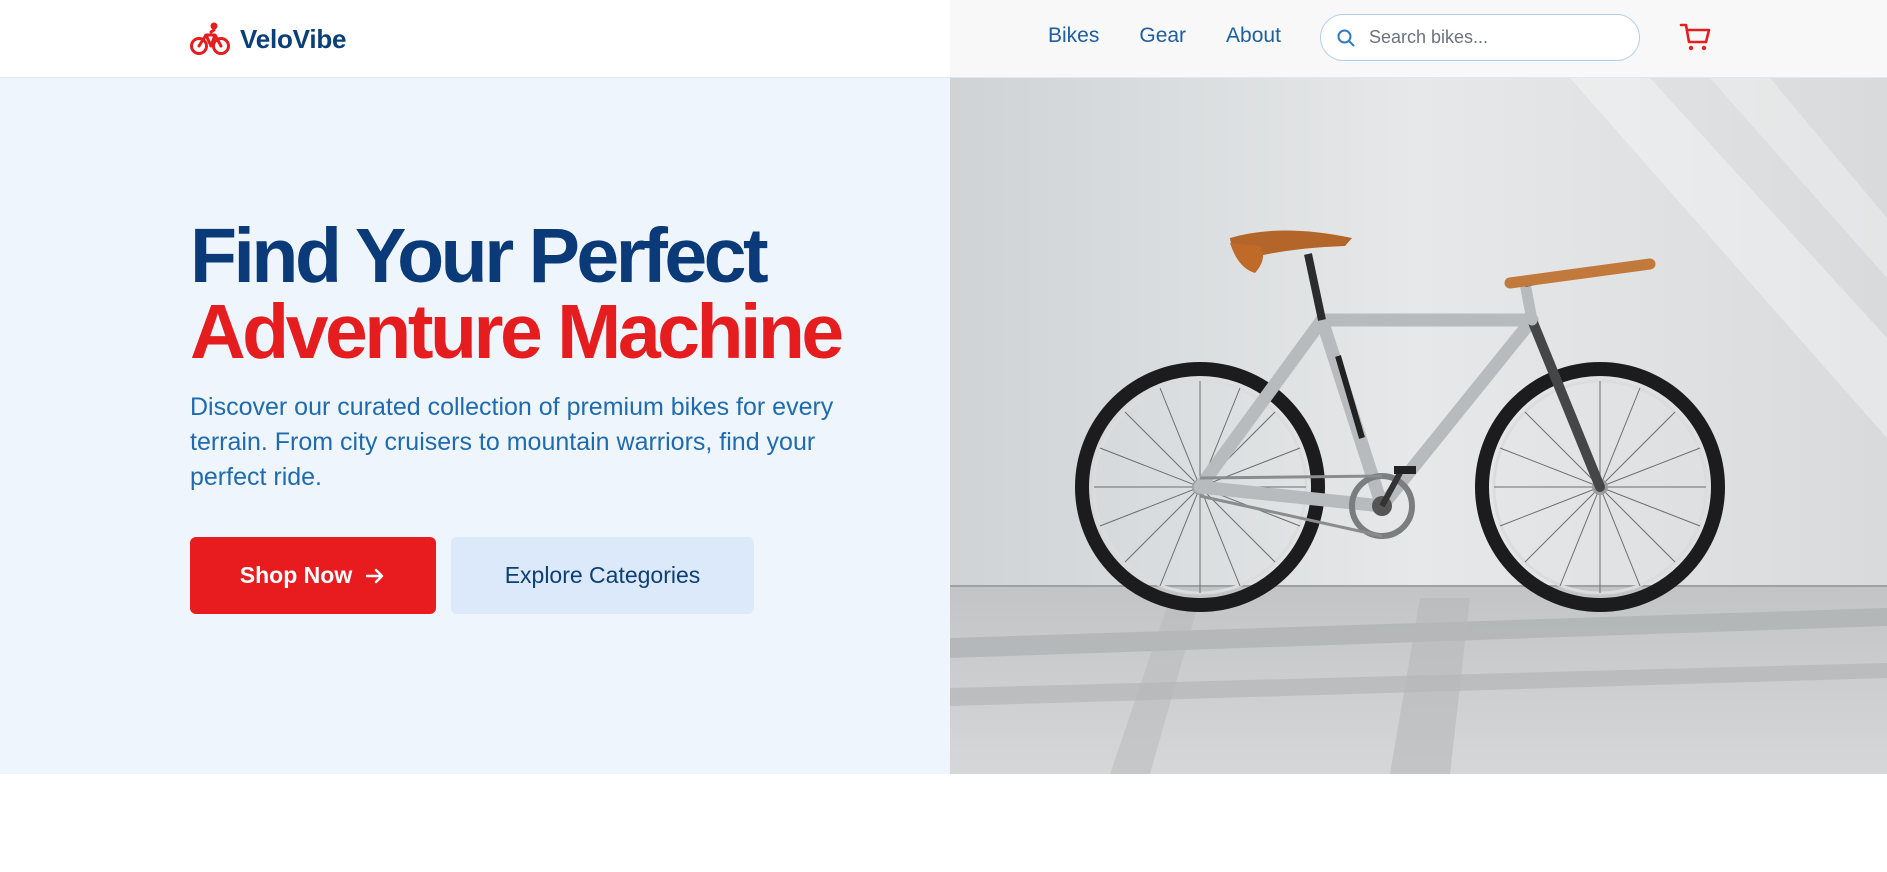 The height and width of the screenshot is (872, 1887). I want to click on explore-categories-label: Explore Categories, so click(602, 575).